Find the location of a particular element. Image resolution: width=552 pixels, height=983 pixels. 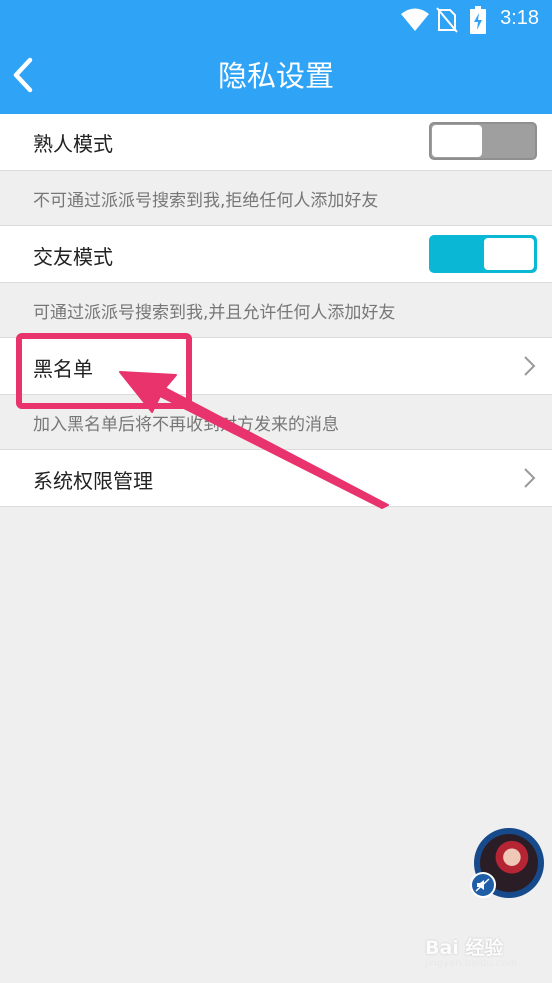

watermark-url: jingyan.baidu.com is located at coordinates (471, 963).